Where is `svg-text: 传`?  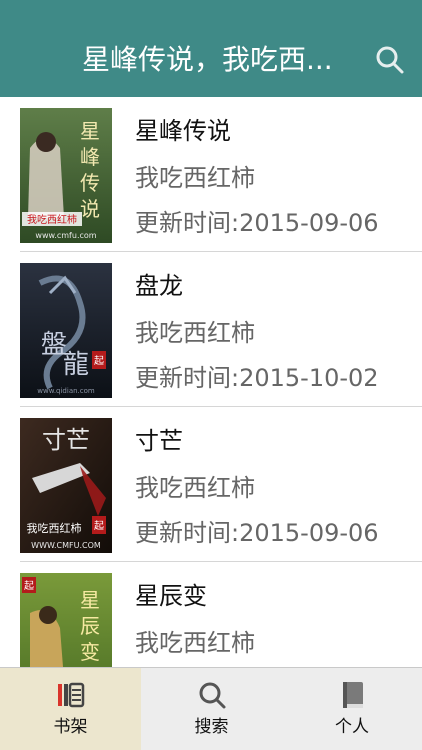
svg-text: 传 is located at coordinates (90, 183).